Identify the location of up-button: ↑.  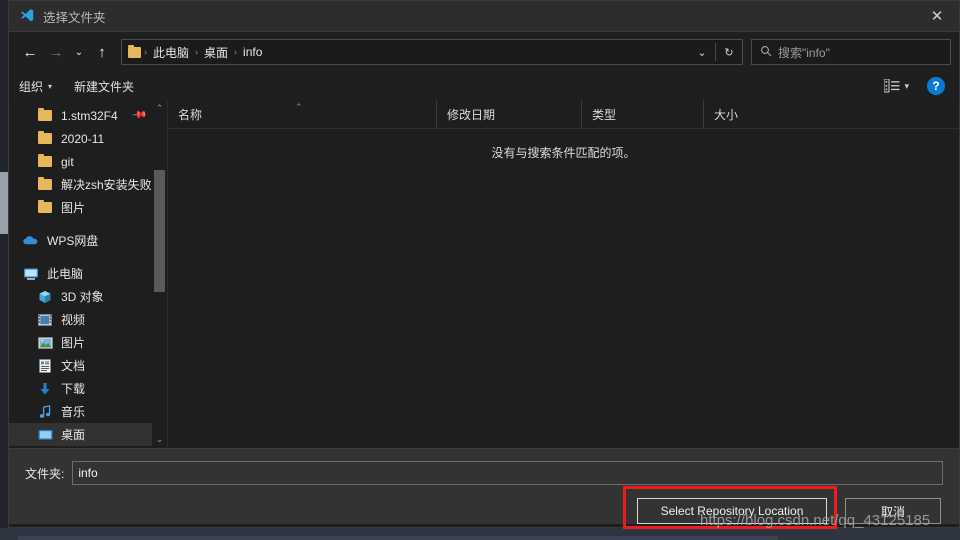
(102, 52).